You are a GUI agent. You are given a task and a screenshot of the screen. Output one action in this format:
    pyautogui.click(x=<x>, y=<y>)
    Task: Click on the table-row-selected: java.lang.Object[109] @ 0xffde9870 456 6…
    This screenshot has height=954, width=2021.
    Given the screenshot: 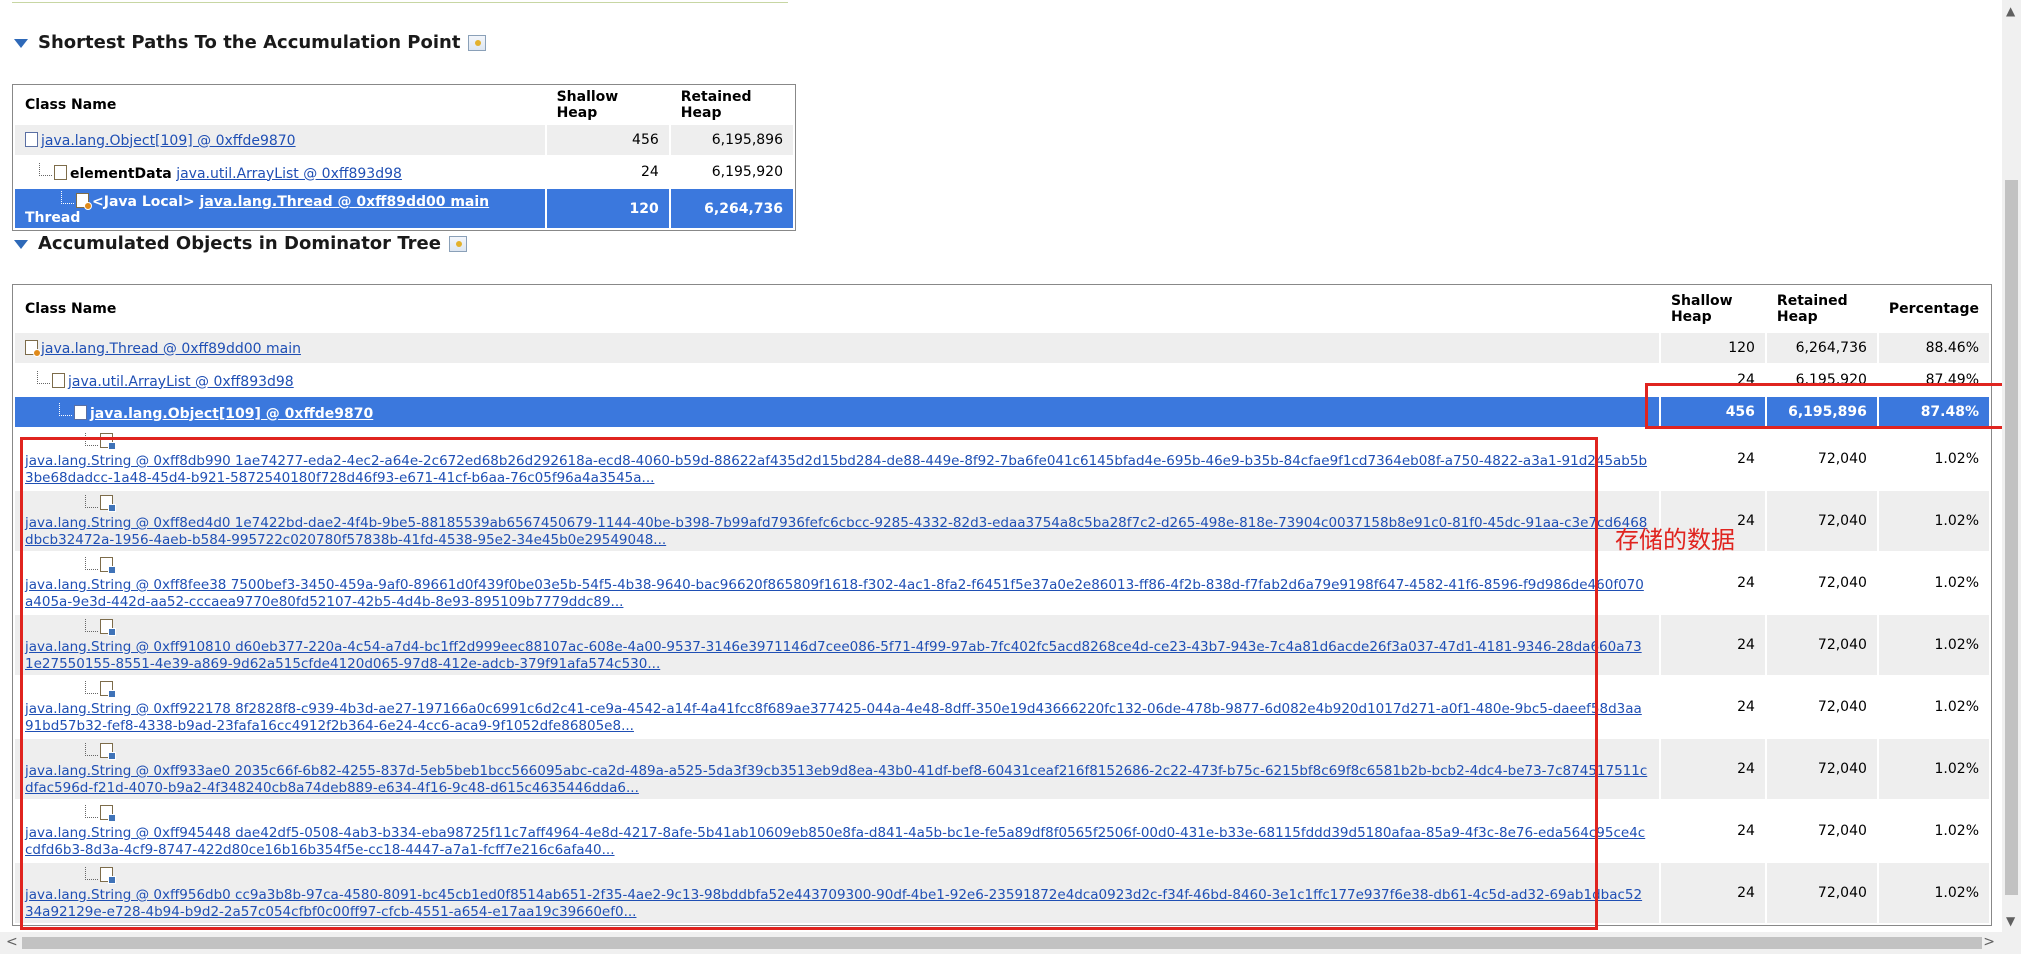 What is the action you would take?
    pyautogui.click(x=1002, y=412)
    